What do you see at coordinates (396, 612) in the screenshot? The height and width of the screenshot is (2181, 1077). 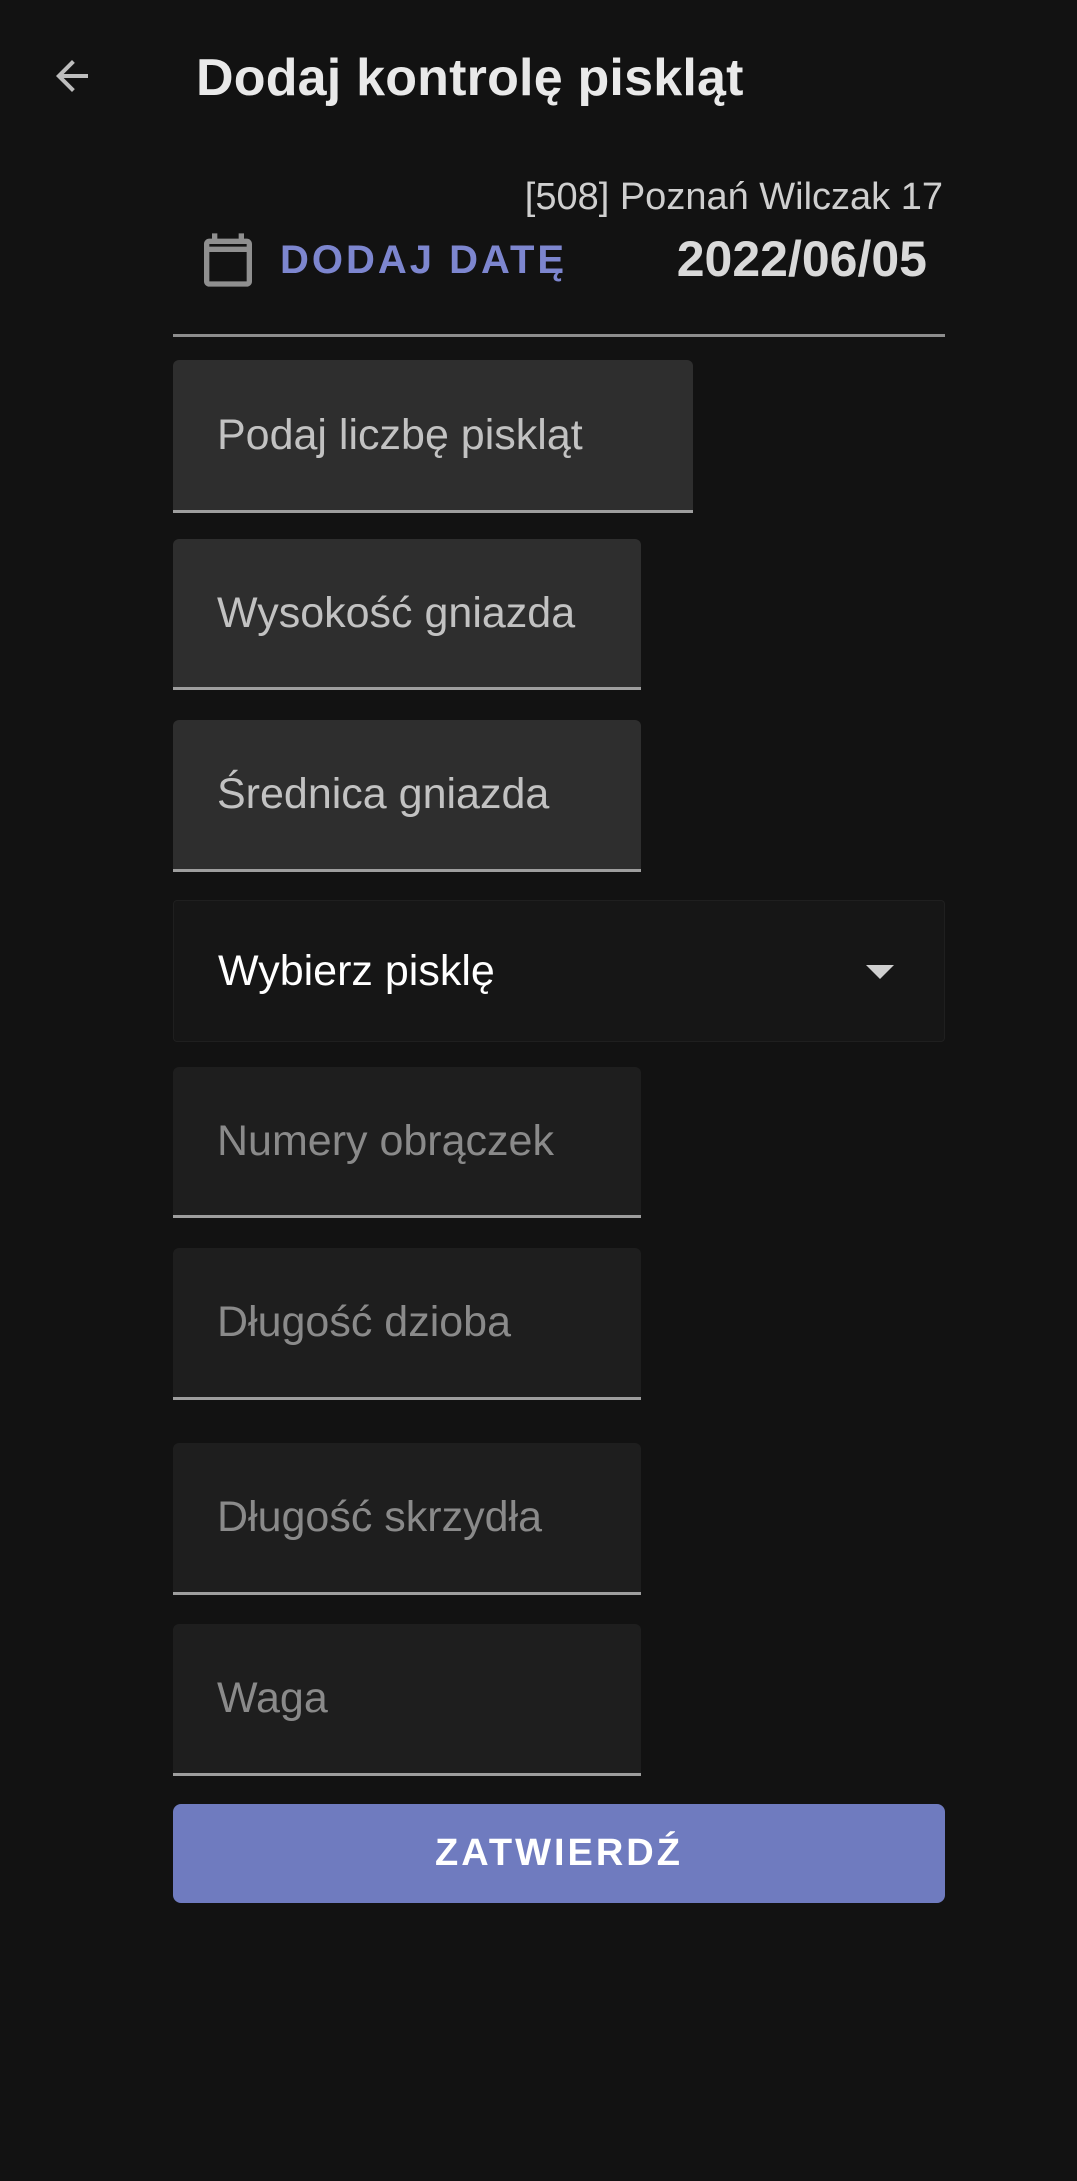 I see `nest-height-placeholder: Wysokość gniazda` at bounding box center [396, 612].